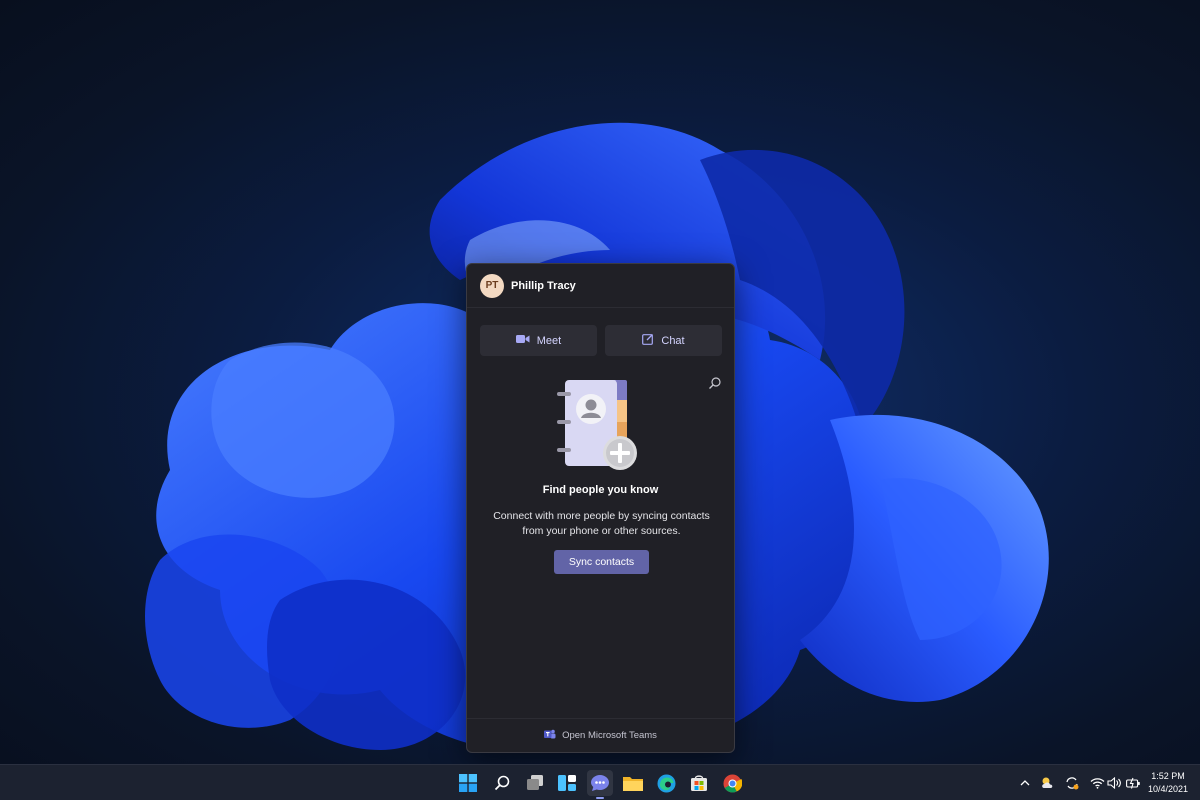  I want to click on user-name: Phillip Tracy, so click(543, 285).